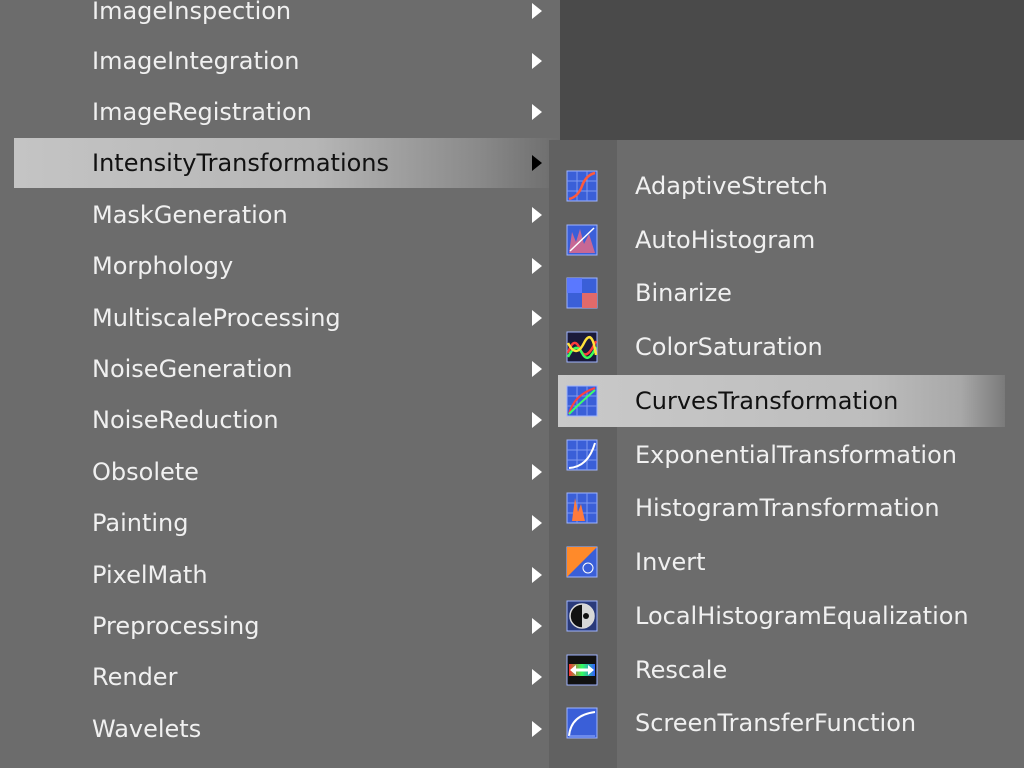  I want to click on menu-item-label: NoiseGeneration, so click(192, 369).